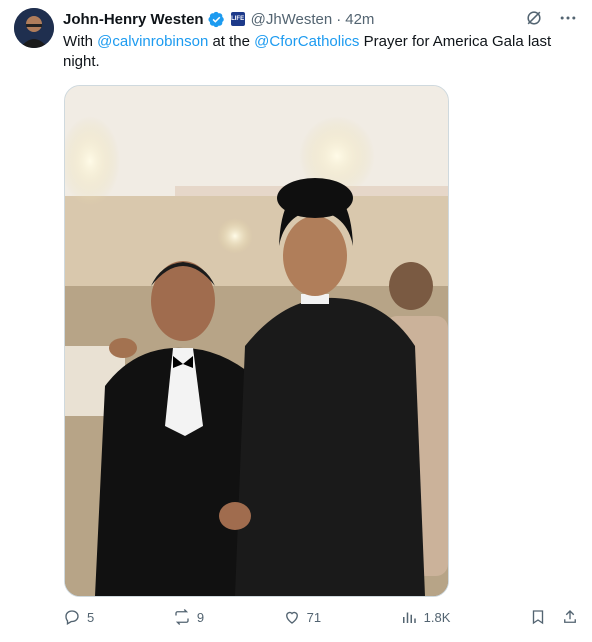 The height and width of the screenshot is (642, 592). I want to click on avatar, so click(34, 28).